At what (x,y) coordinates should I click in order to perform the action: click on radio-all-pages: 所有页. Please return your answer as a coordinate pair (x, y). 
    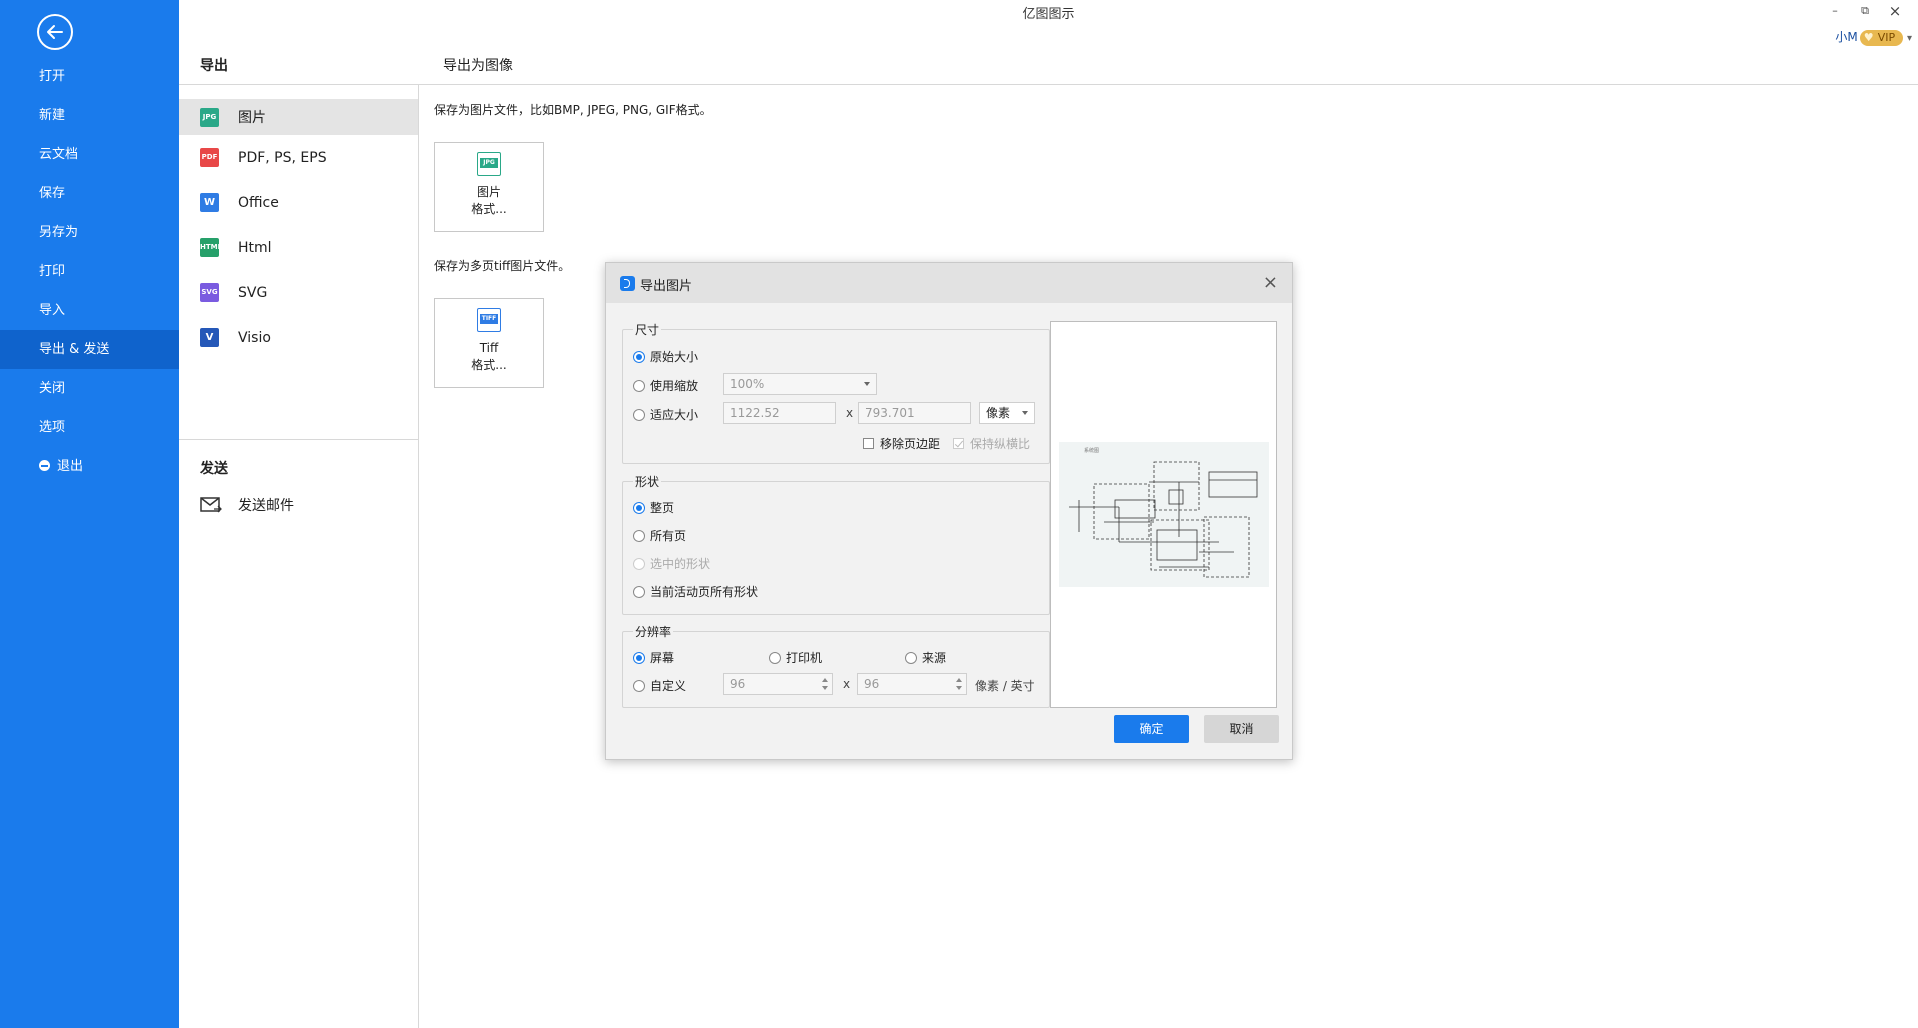
    Looking at the image, I should click on (659, 535).